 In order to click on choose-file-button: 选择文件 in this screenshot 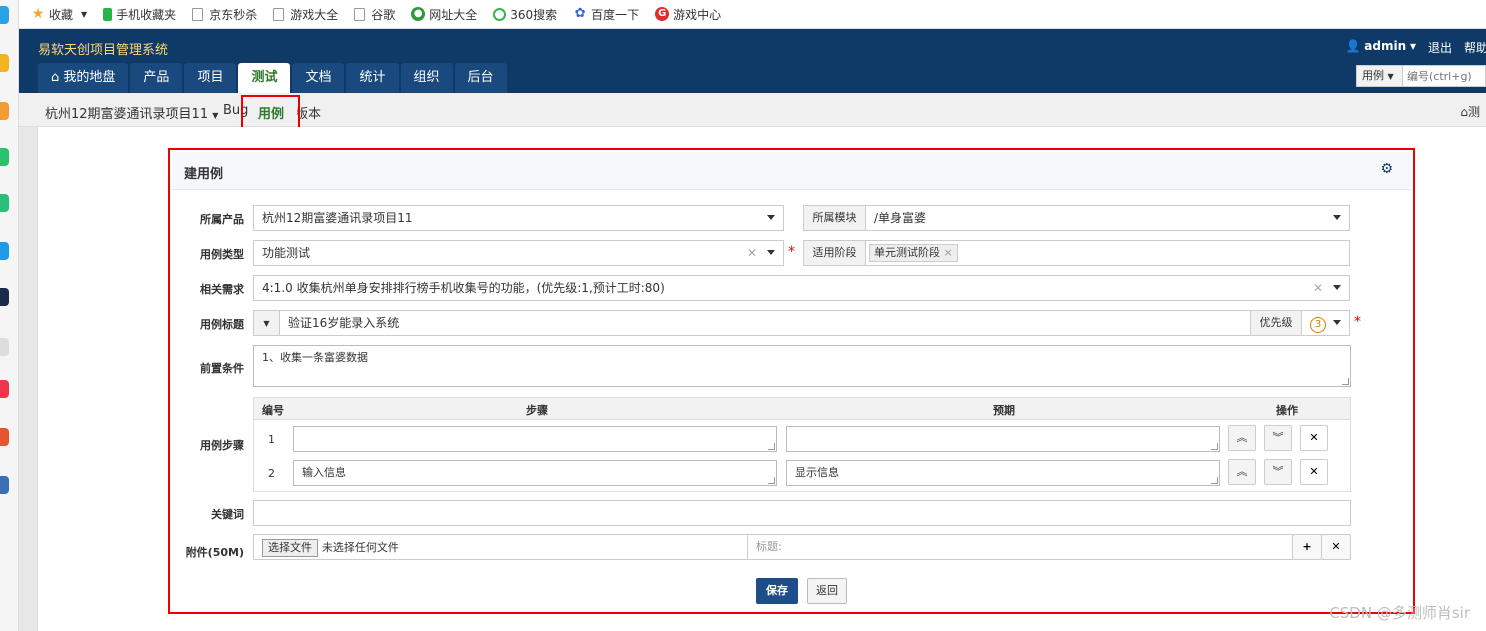, I will do `click(290, 548)`.